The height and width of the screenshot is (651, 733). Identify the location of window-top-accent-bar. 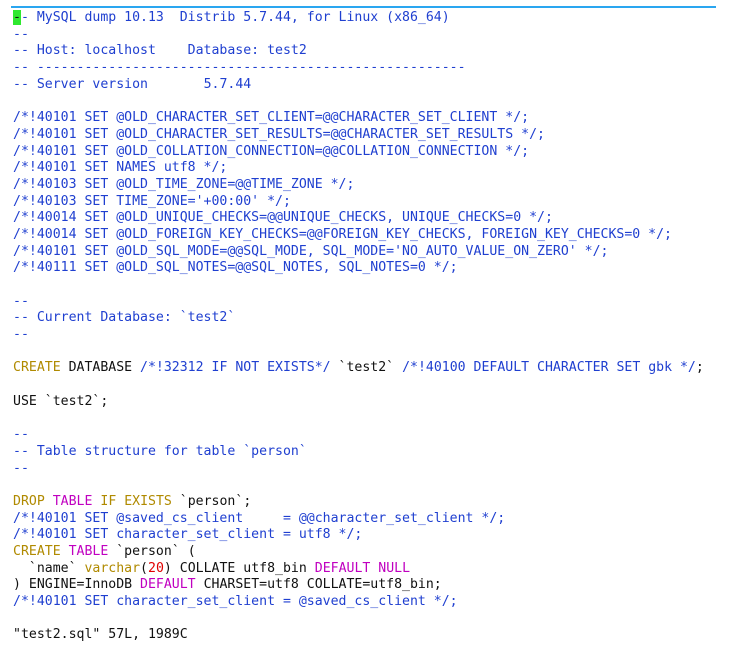
(363, 7).